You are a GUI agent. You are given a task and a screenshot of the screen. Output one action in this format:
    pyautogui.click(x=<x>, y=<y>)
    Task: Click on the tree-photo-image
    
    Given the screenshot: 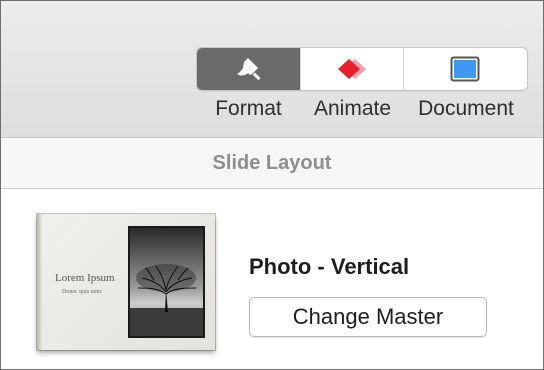 What is the action you would take?
    pyautogui.click(x=166, y=282)
    